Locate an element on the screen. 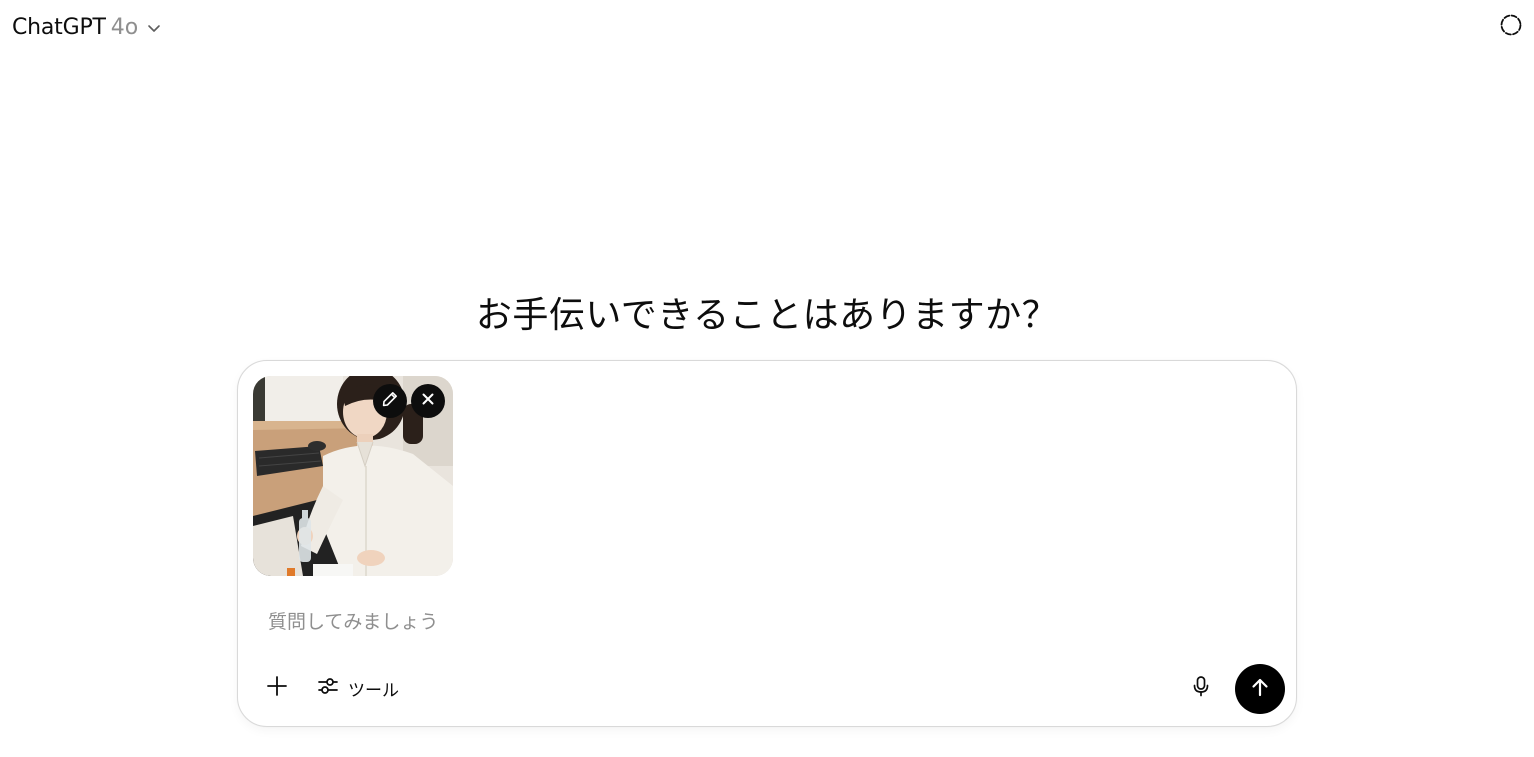 This screenshot has height=757, width=1534. prompt-input is located at coordinates (768, 622).